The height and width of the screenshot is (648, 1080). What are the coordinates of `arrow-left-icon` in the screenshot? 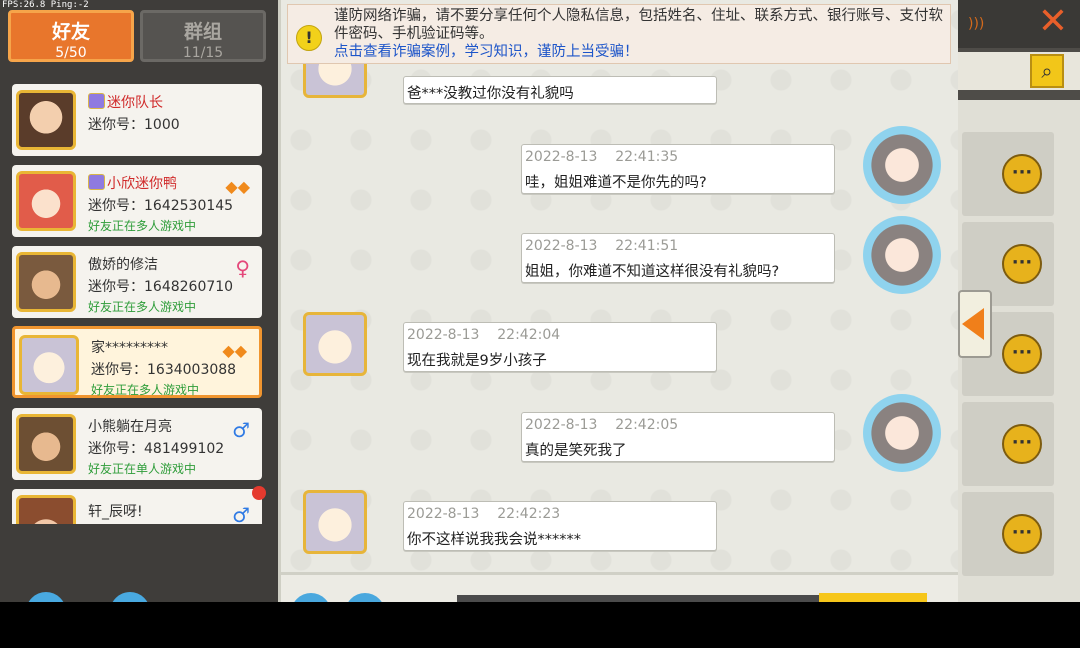 It's located at (973, 324).